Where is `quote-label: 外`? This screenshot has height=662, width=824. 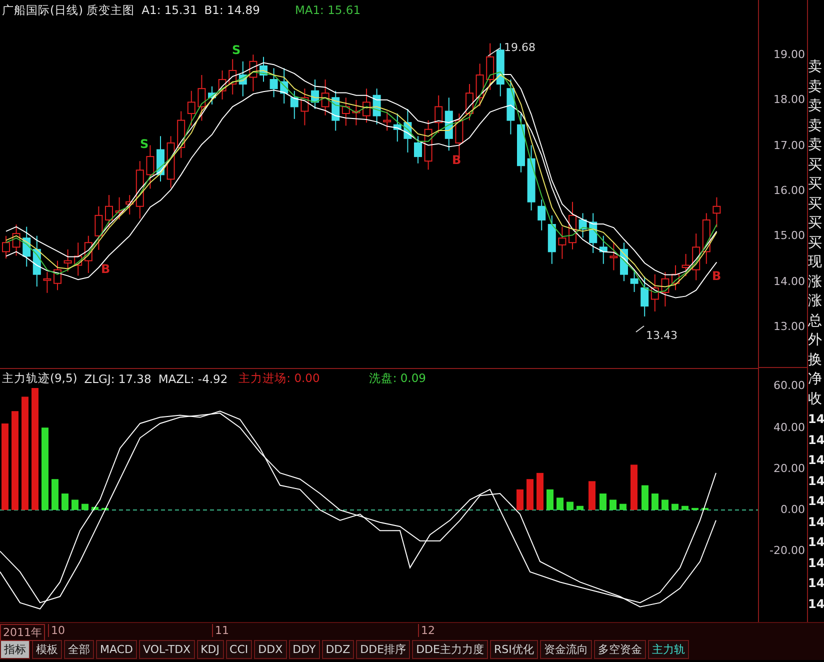 quote-label: 外 is located at coordinates (815, 340).